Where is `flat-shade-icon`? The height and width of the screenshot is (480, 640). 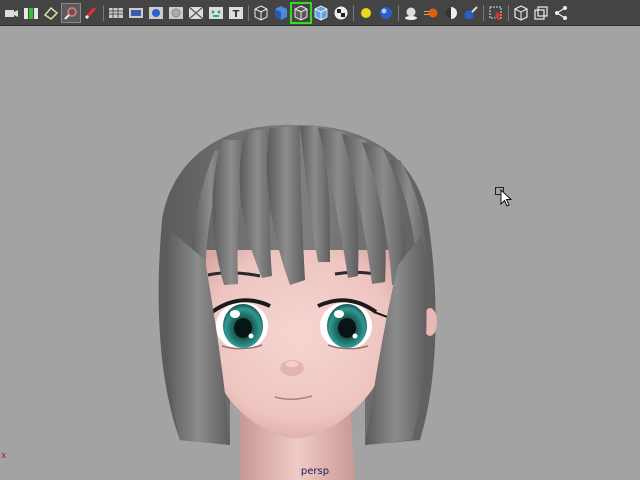 flat-shade-icon is located at coordinates (321, 13).